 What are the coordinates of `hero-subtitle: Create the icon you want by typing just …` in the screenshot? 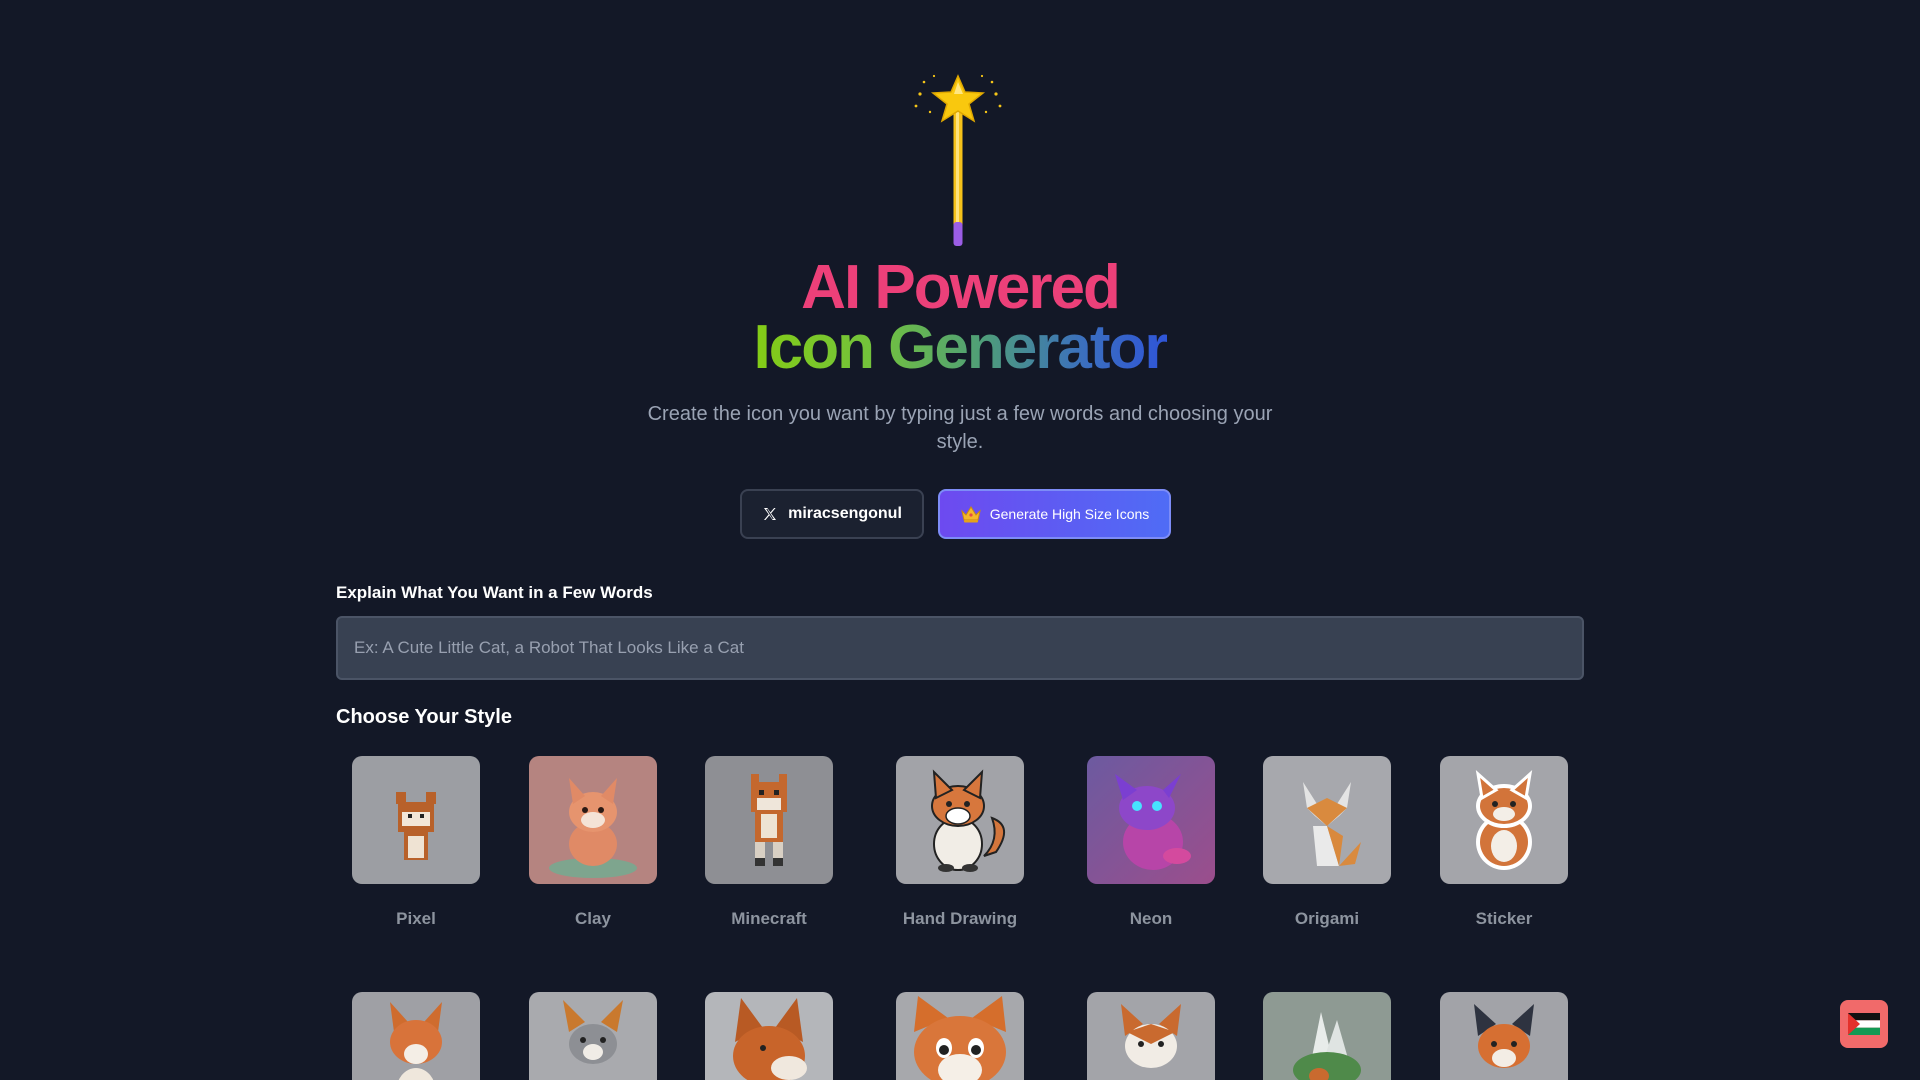 It's located at (960, 428).